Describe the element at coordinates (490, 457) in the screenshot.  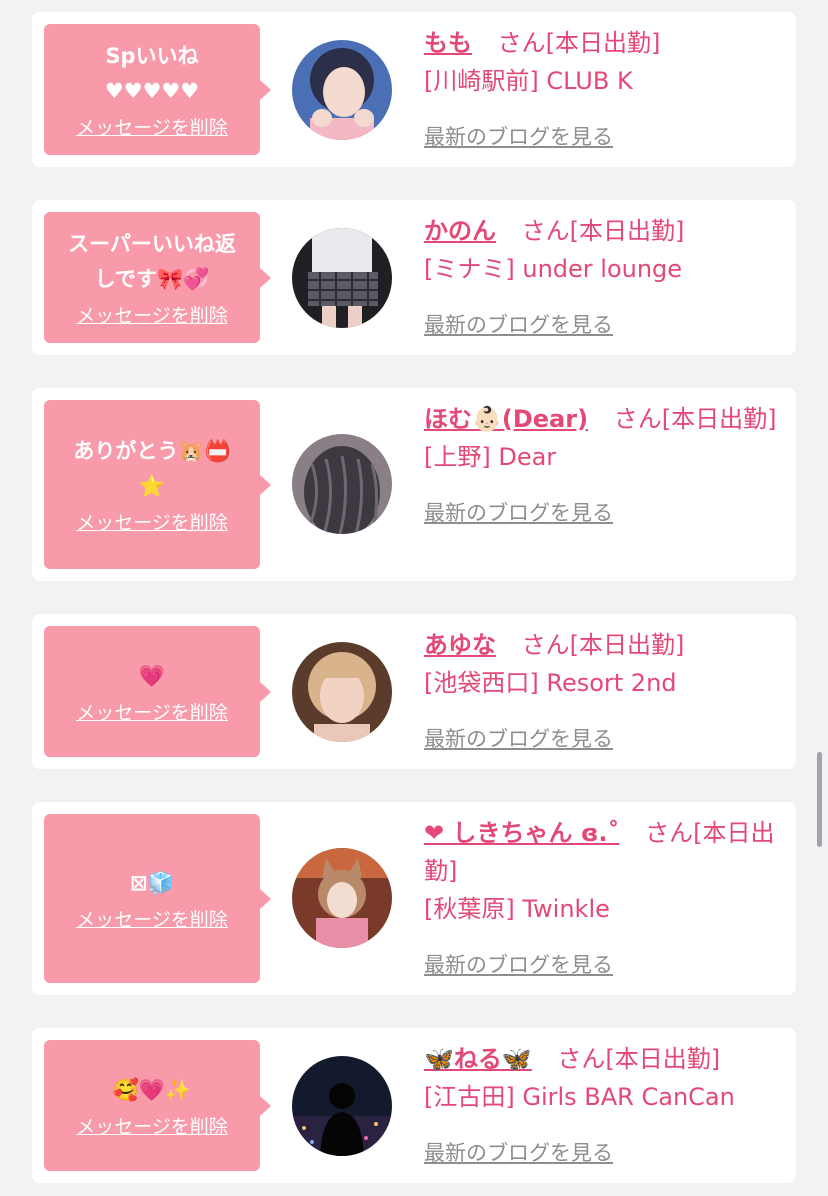
I see `area-shop: [上野] Dear` at that location.